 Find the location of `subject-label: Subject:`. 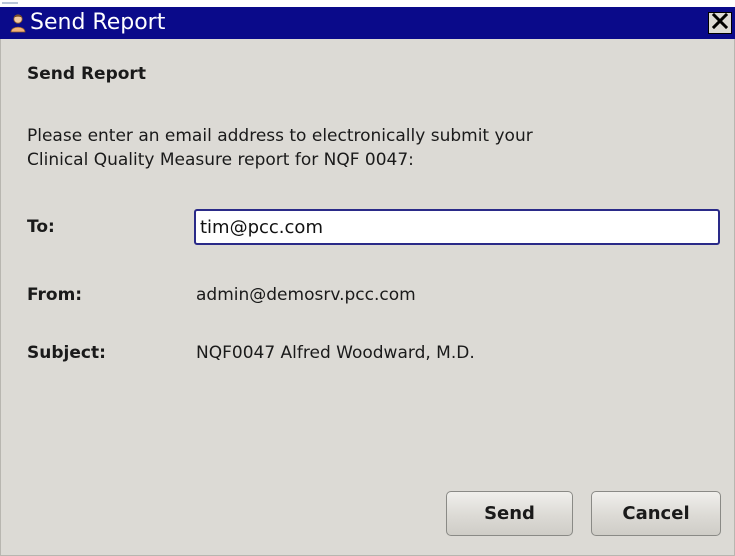

subject-label: Subject: is located at coordinates (66, 353).